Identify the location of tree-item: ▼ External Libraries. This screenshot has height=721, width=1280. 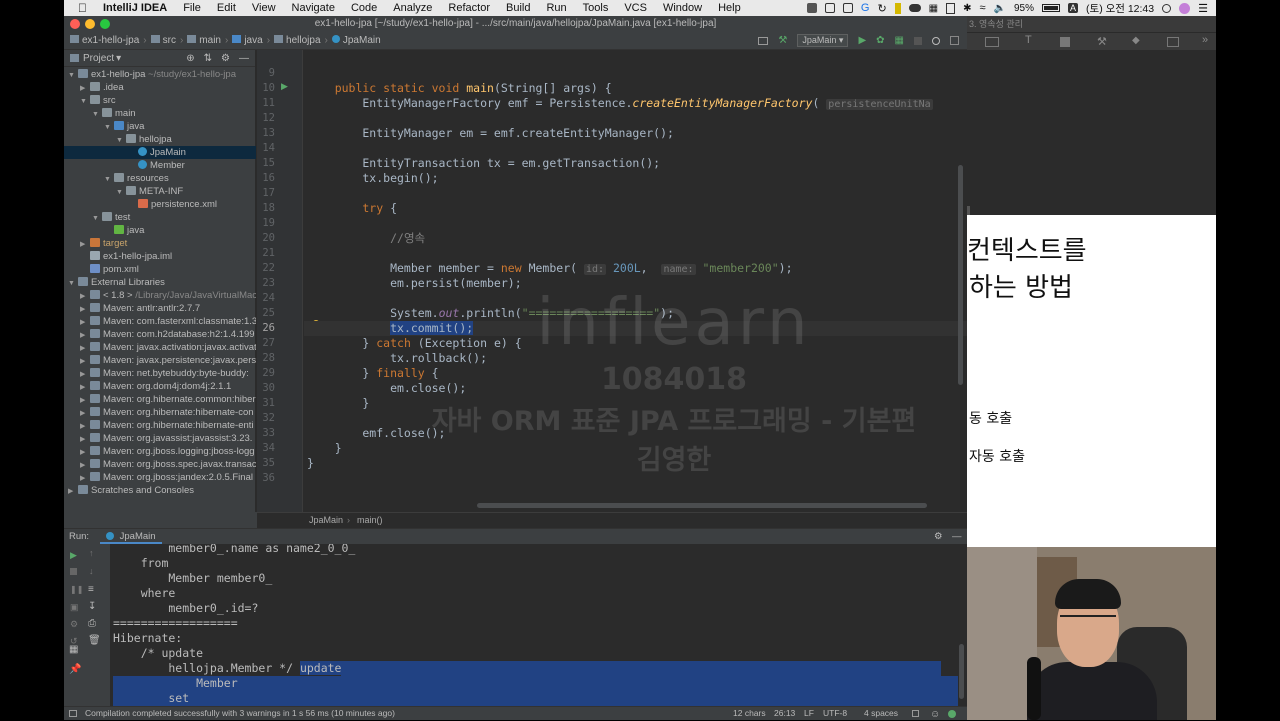
(160, 282).